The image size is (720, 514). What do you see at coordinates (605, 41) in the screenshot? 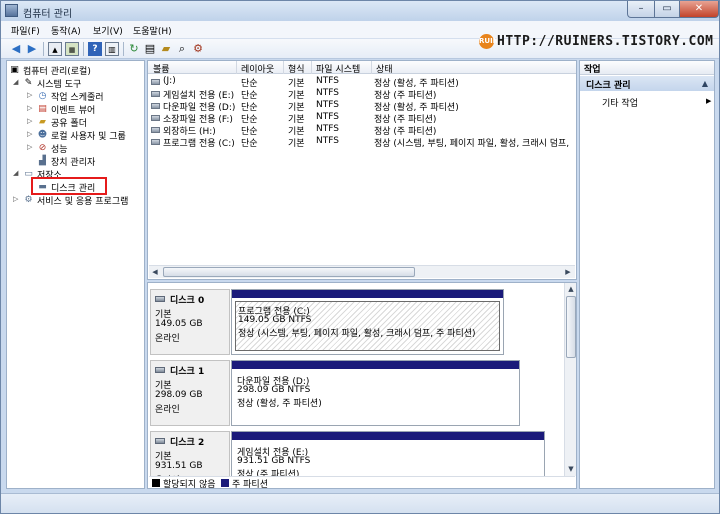
I see `watermark-text: HTTP://RUINERS.TISTORY.COM` at bounding box center [605, 41].